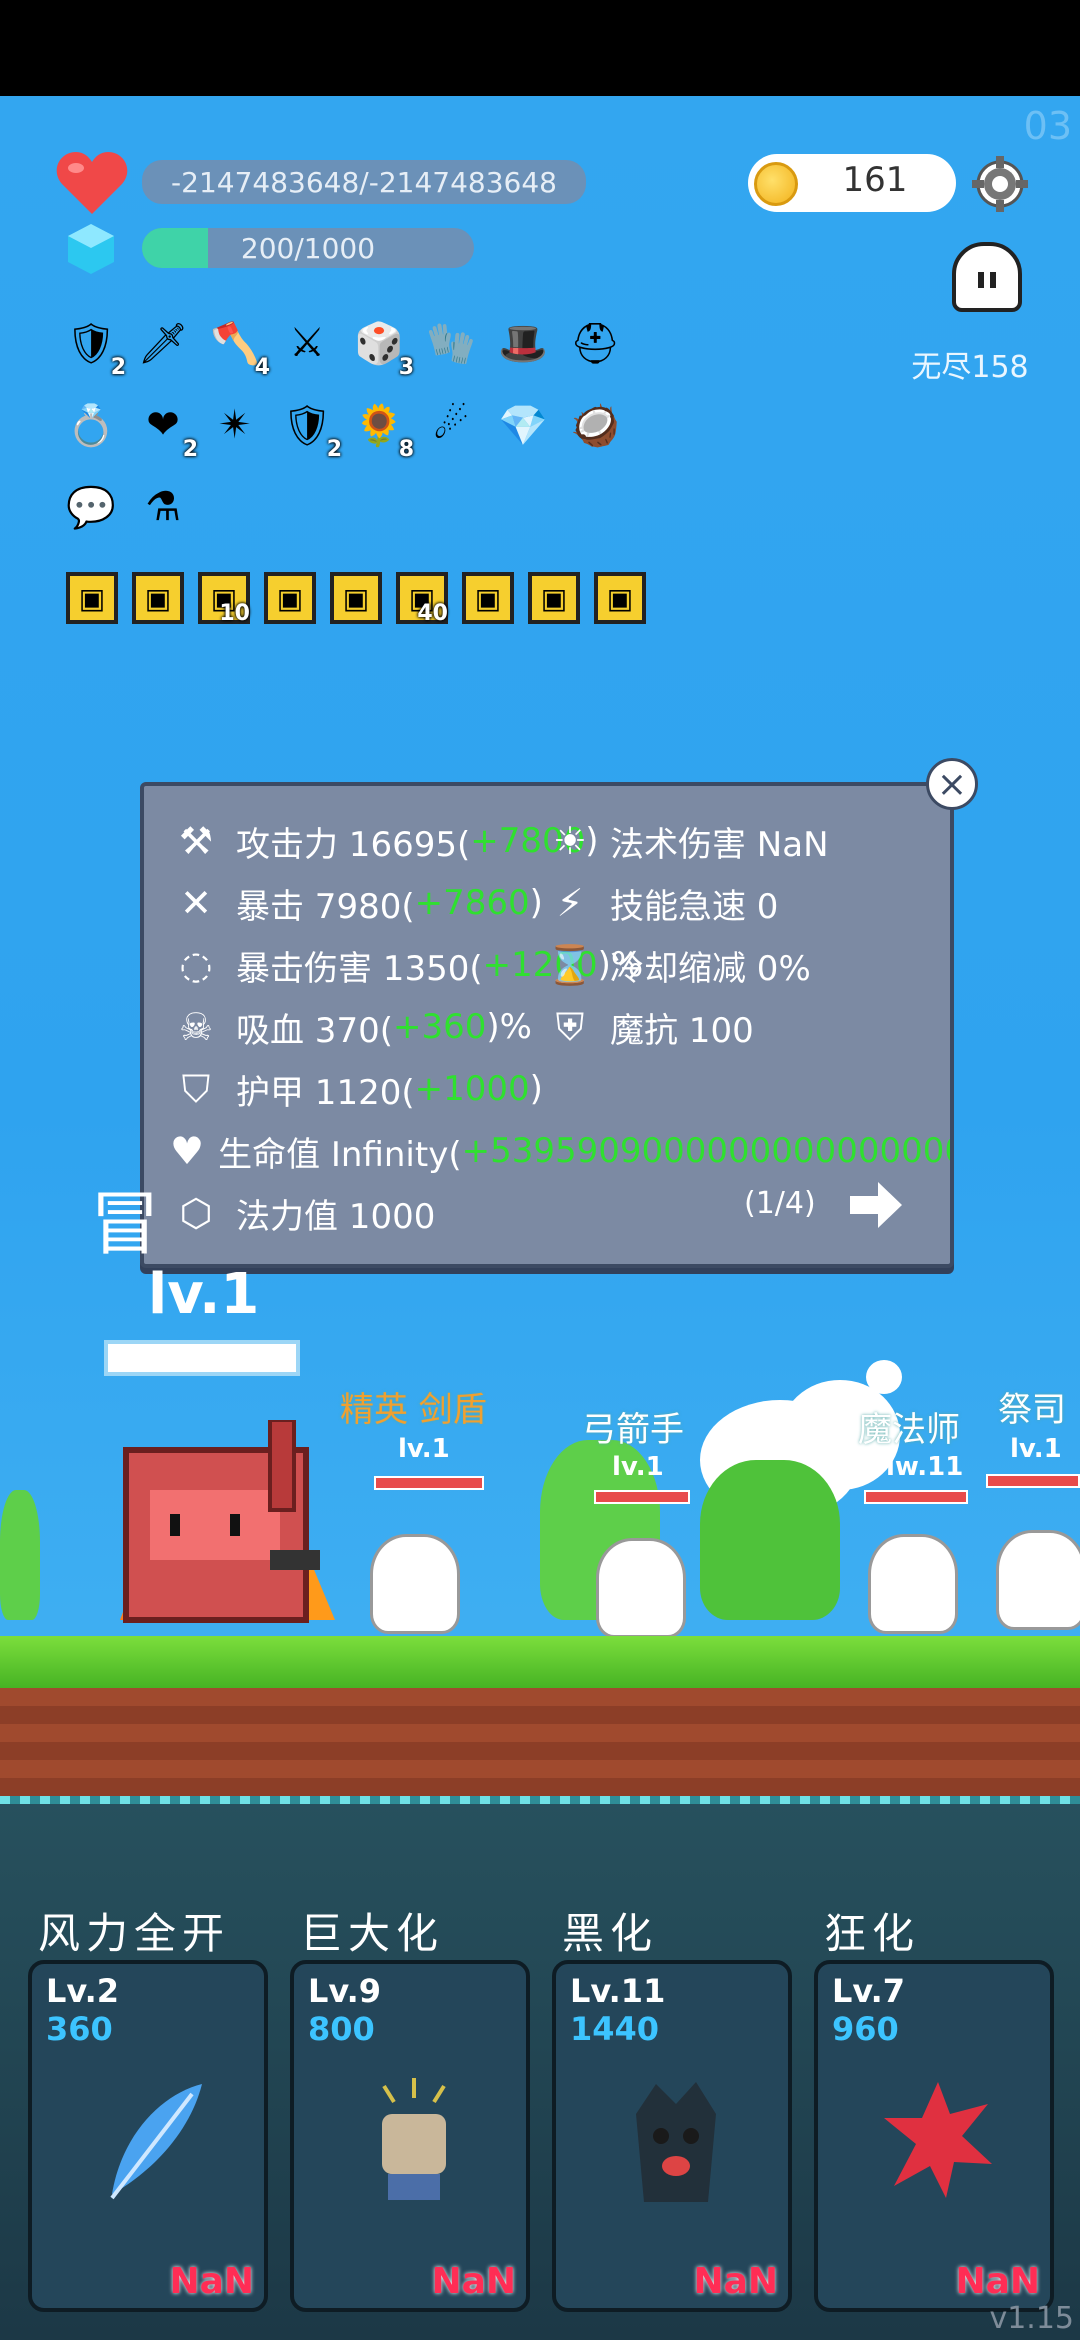 The width and height of the screenshot is (1080, 2340). Describe the element at coordinates (661, 903) in the screenshot. I see `stat-skill-haste: ⚡ 技能急速 0` at that location.